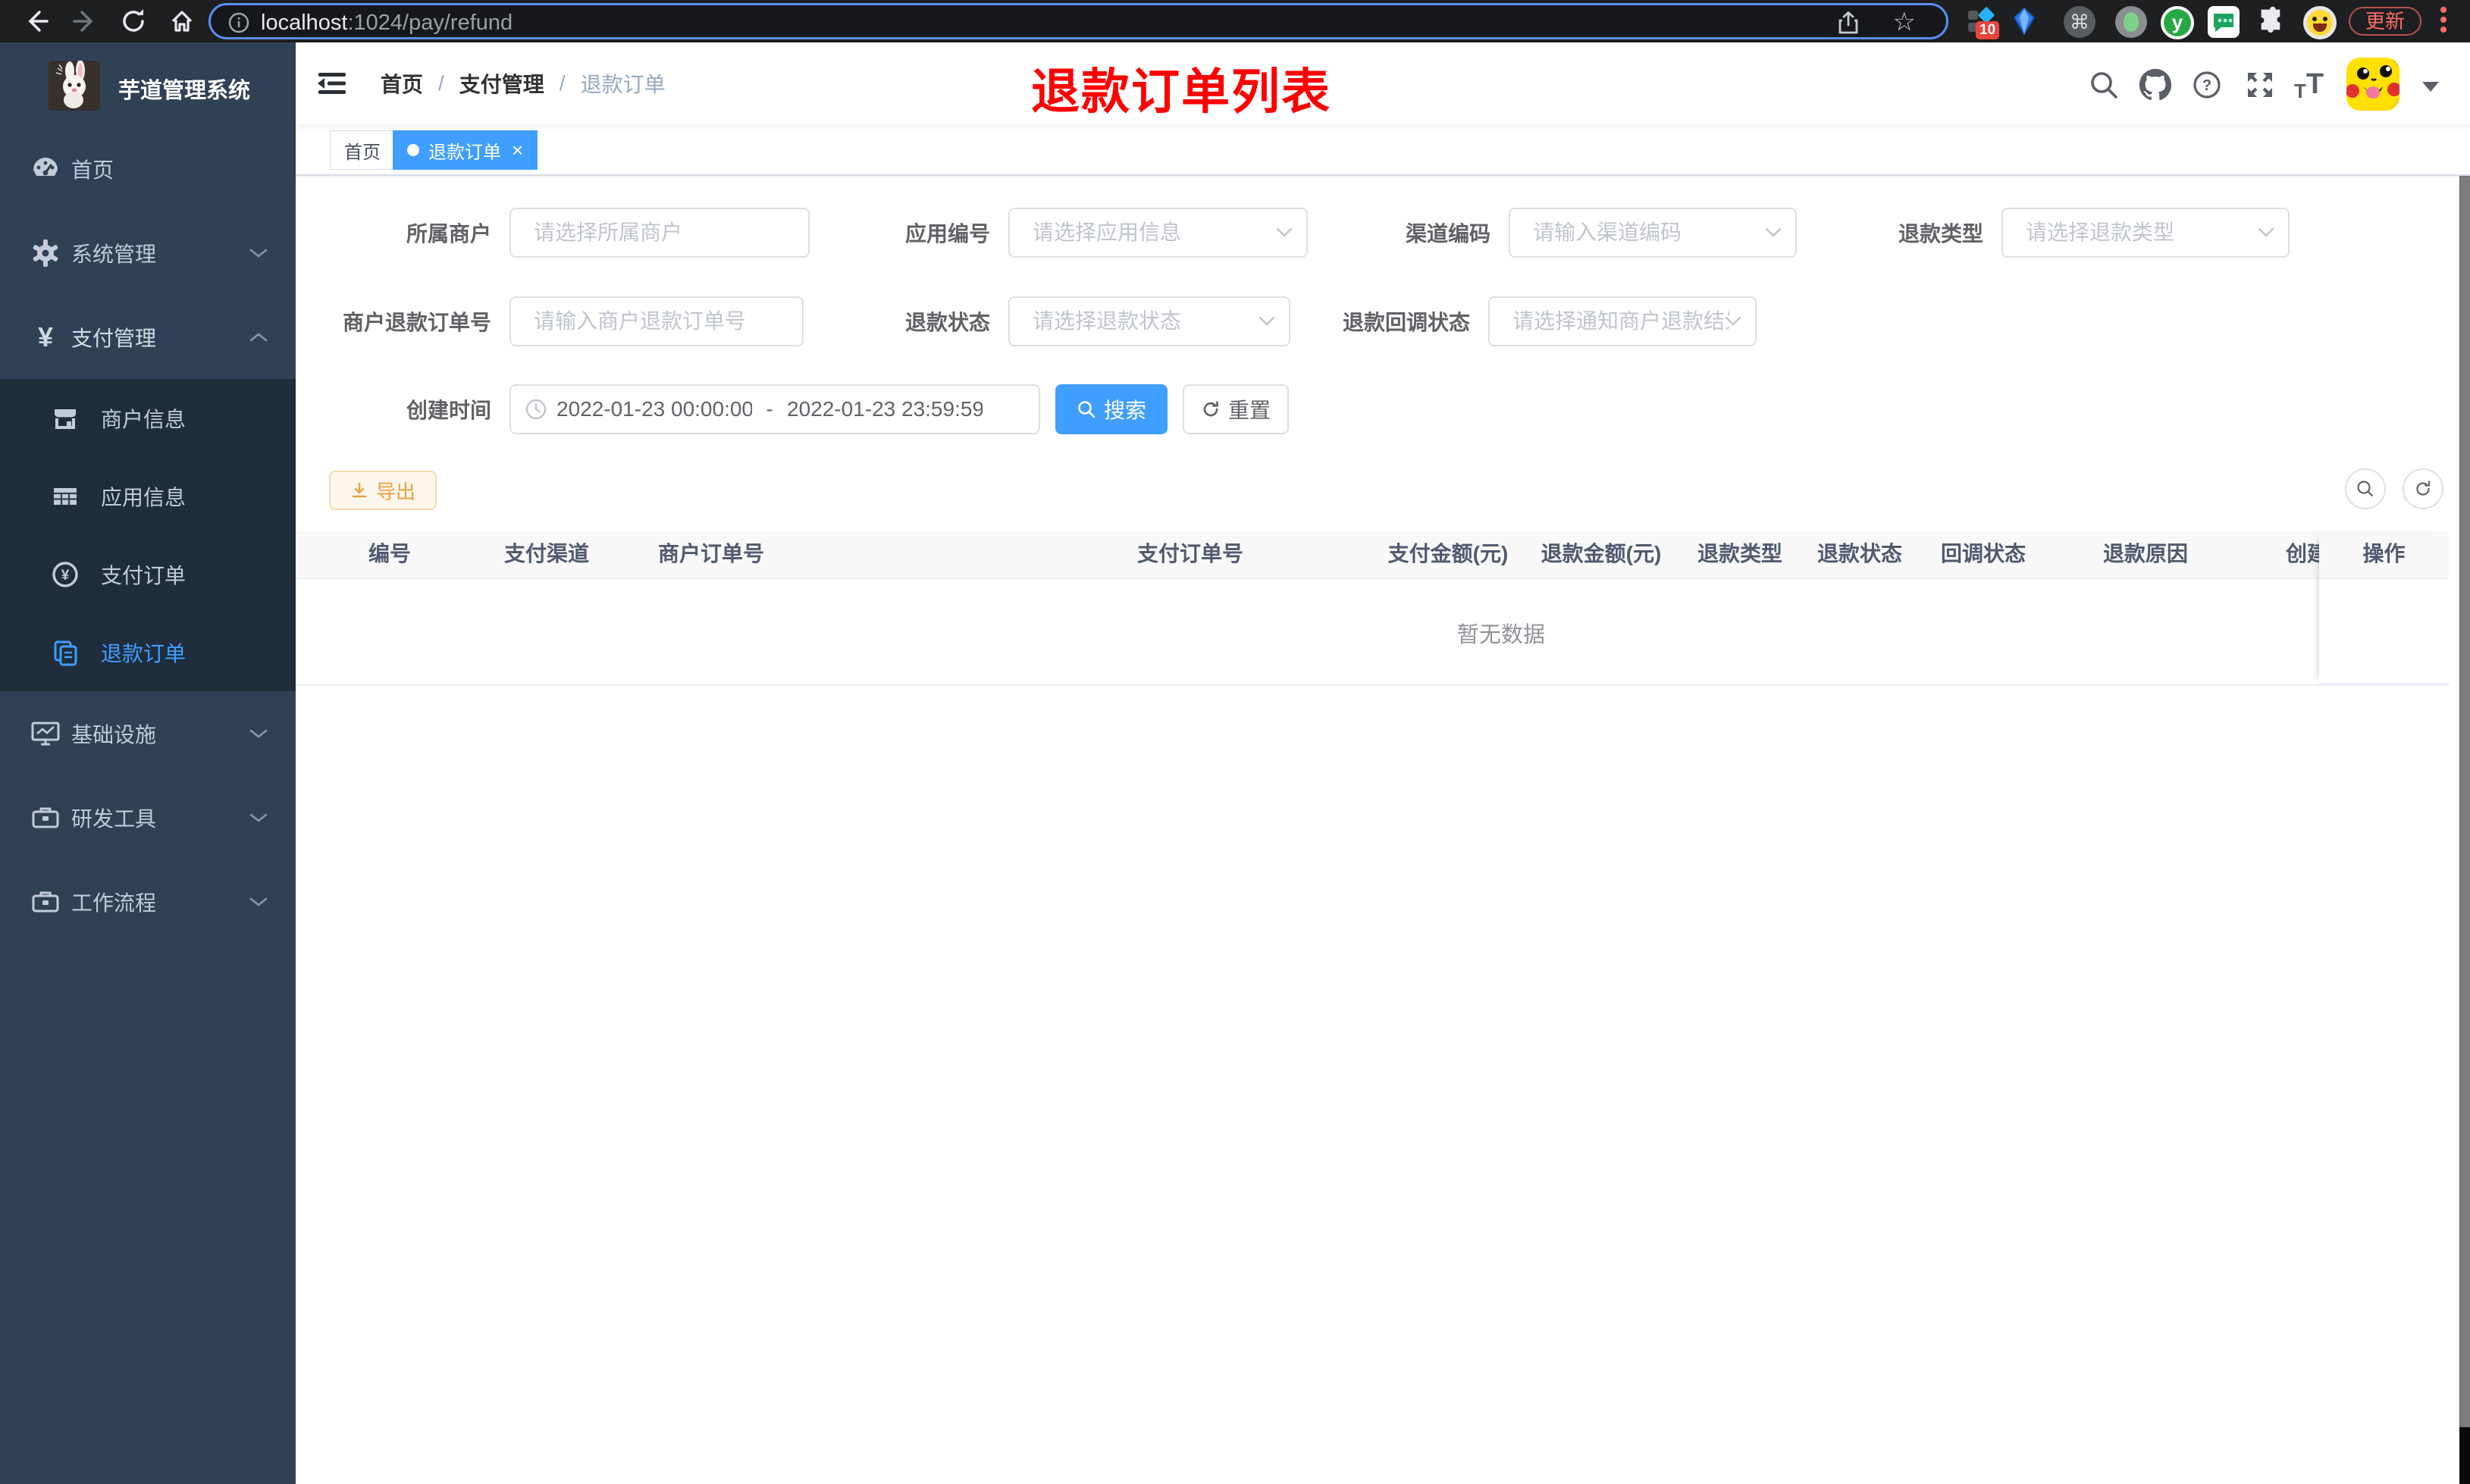 This screenshot has width=2470, height=1484. I want to click on browser-reload-icon, so click(133, 21).